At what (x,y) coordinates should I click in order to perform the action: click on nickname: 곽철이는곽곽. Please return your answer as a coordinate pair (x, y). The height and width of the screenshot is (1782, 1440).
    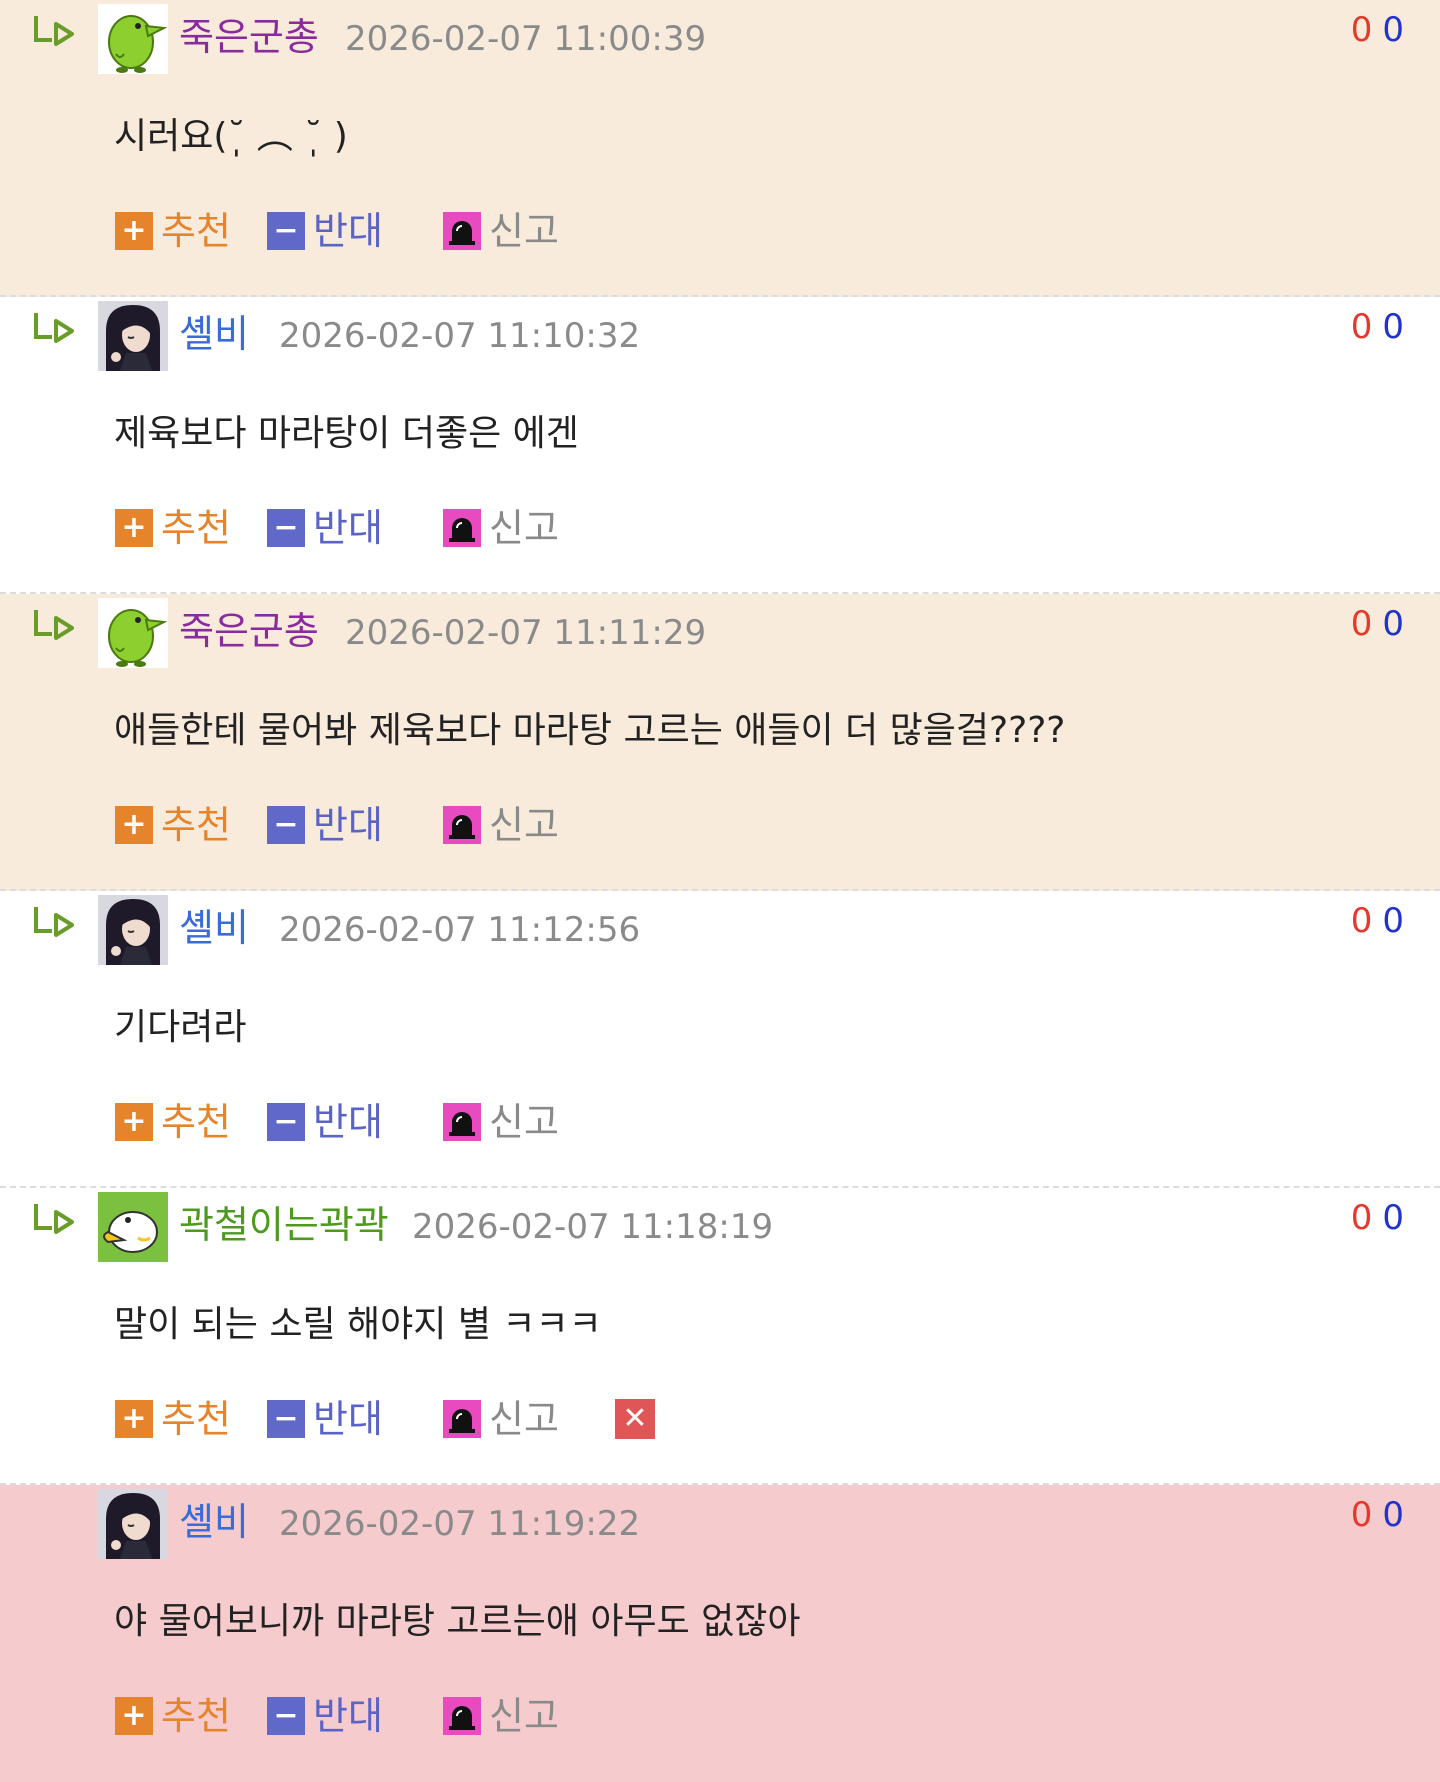
    Looking at the image, I should click on (284, 1225).